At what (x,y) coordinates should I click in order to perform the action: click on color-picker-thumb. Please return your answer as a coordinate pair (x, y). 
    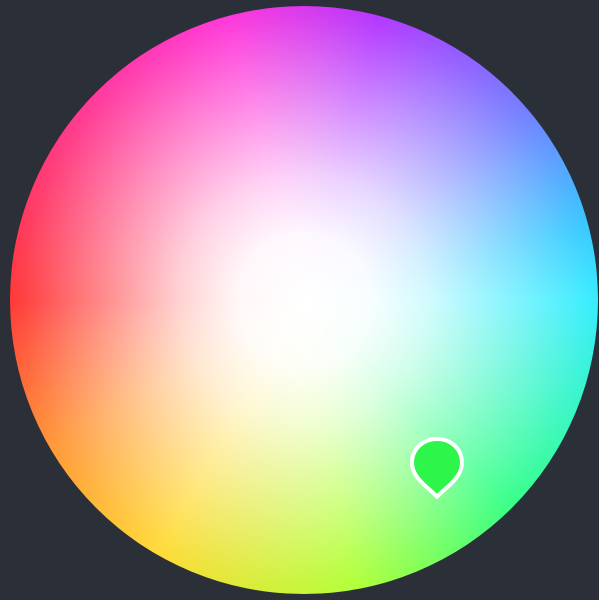
    Looking at the image, I should click on (437, 468).